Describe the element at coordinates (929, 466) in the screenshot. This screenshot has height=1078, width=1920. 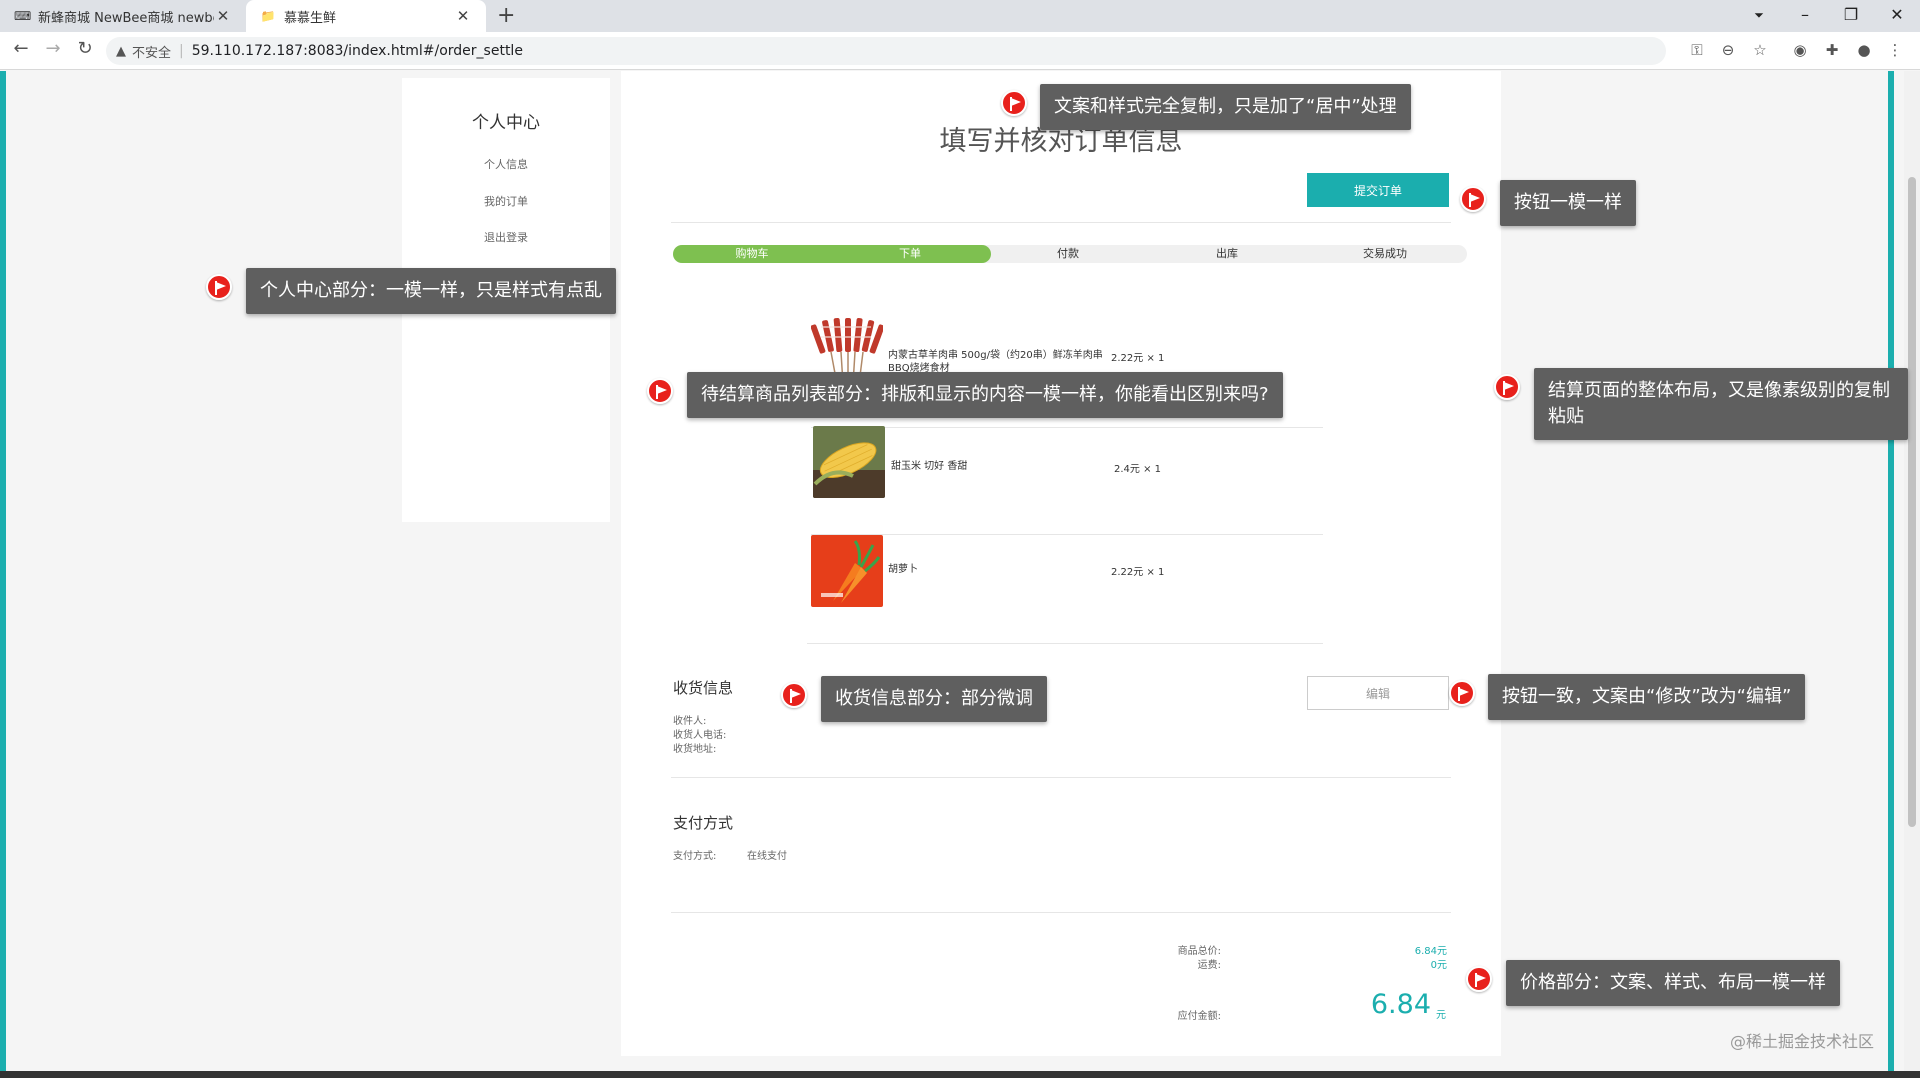
I see `goods-name: 甜玉米 切好 香甜` at that location.